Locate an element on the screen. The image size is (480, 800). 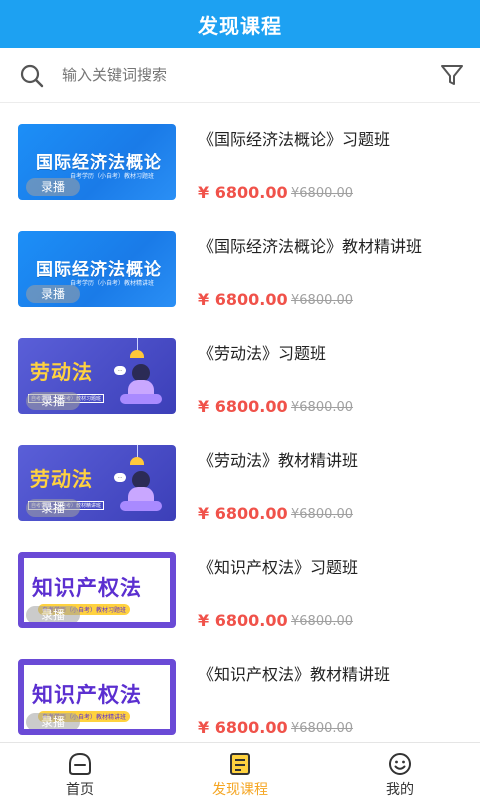
profile-icon is located at coordinates (400, 764).